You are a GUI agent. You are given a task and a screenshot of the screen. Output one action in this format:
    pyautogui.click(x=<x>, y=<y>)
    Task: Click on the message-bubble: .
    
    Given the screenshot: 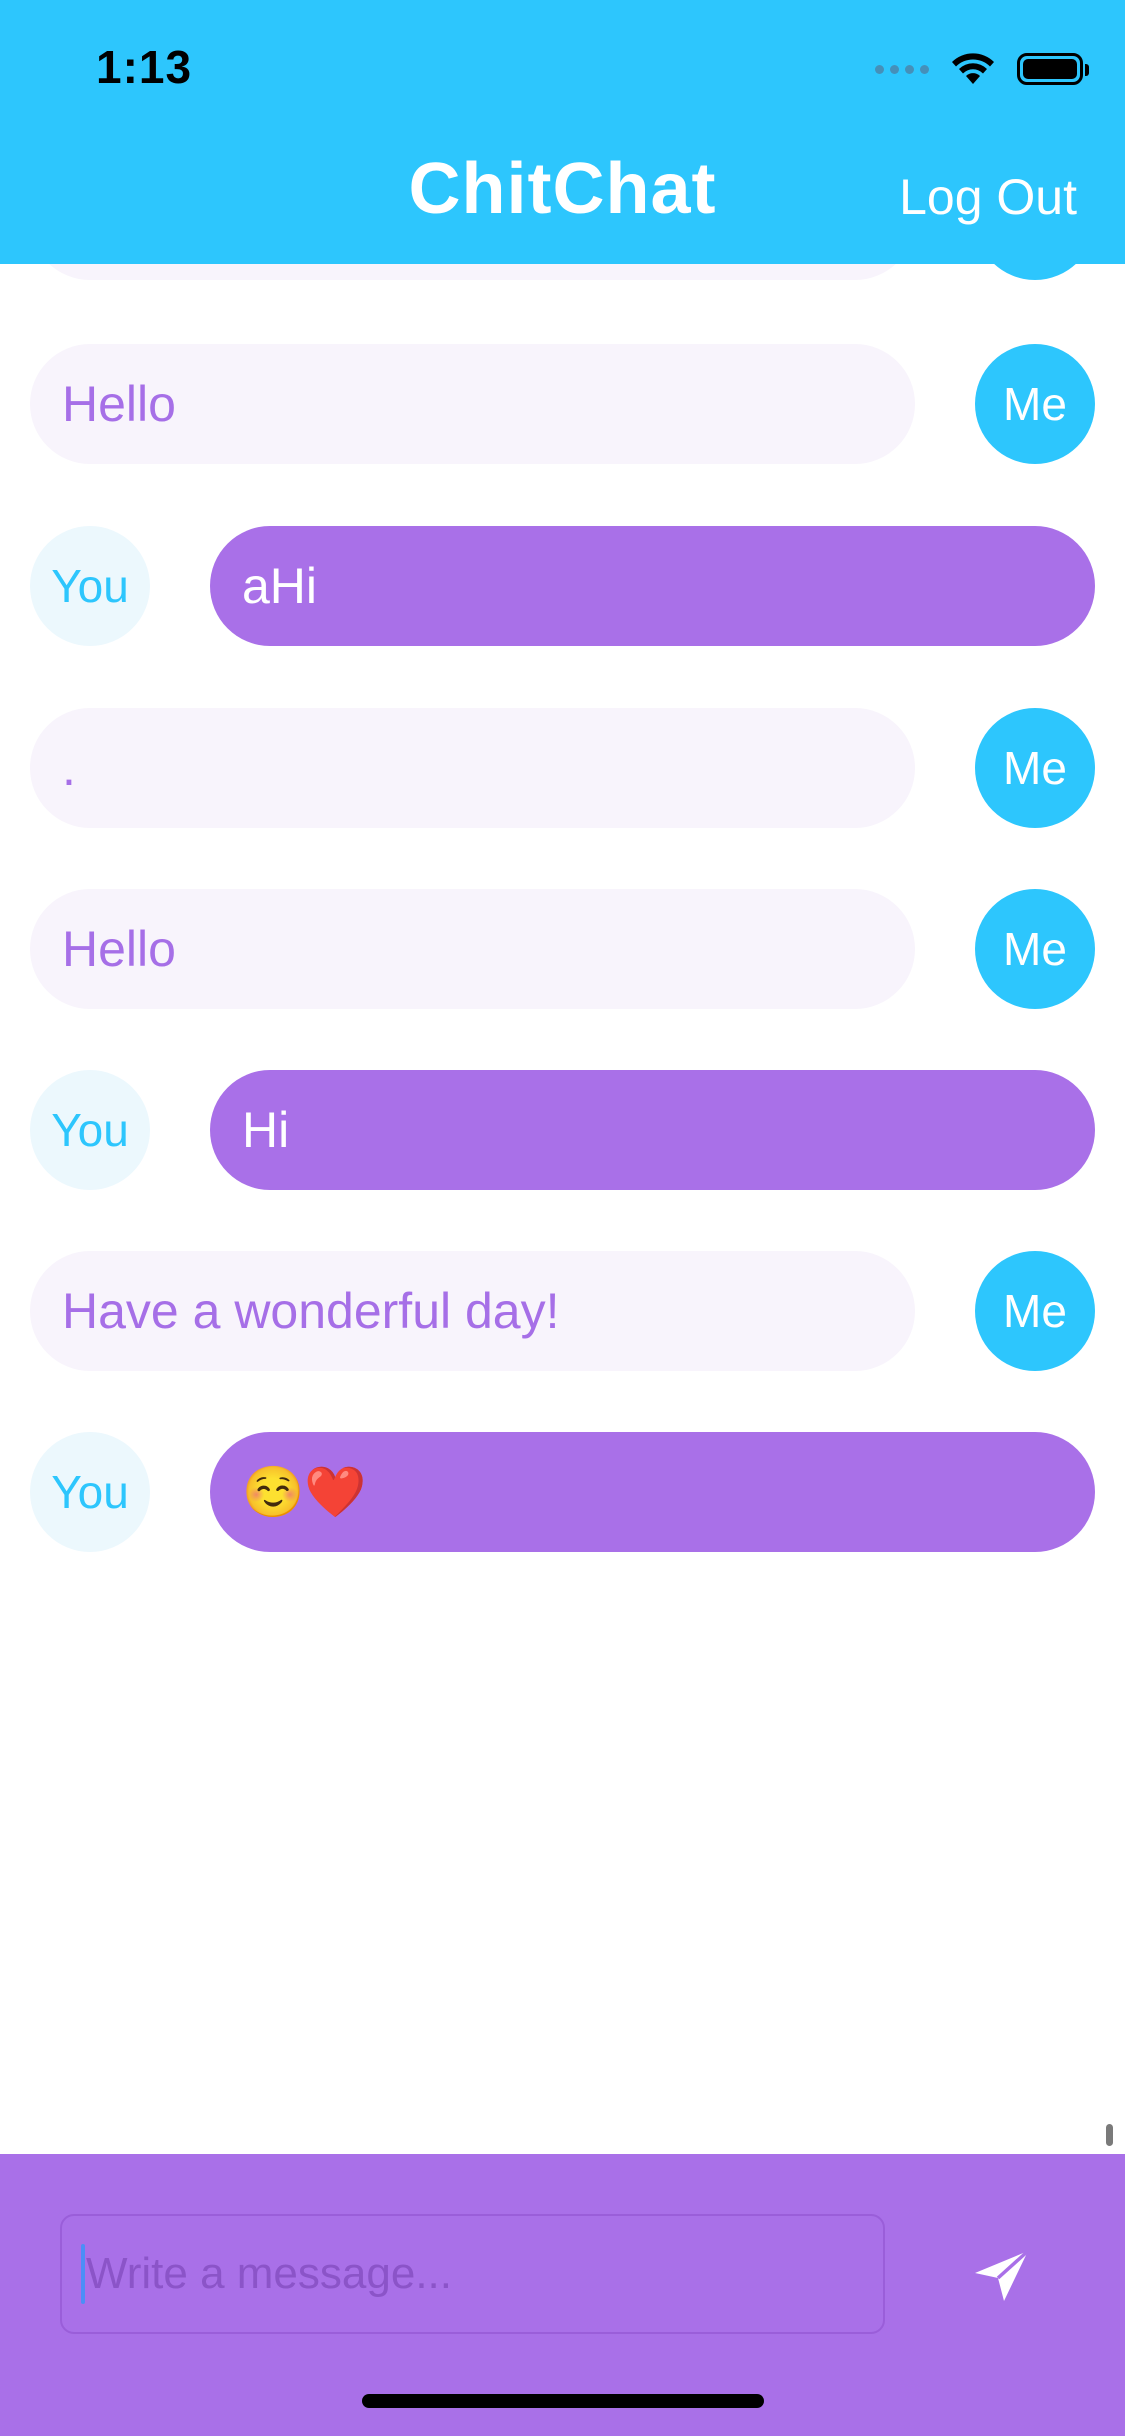 What is the action you would take?
    pyautogui.click(x=472, y=768)
    